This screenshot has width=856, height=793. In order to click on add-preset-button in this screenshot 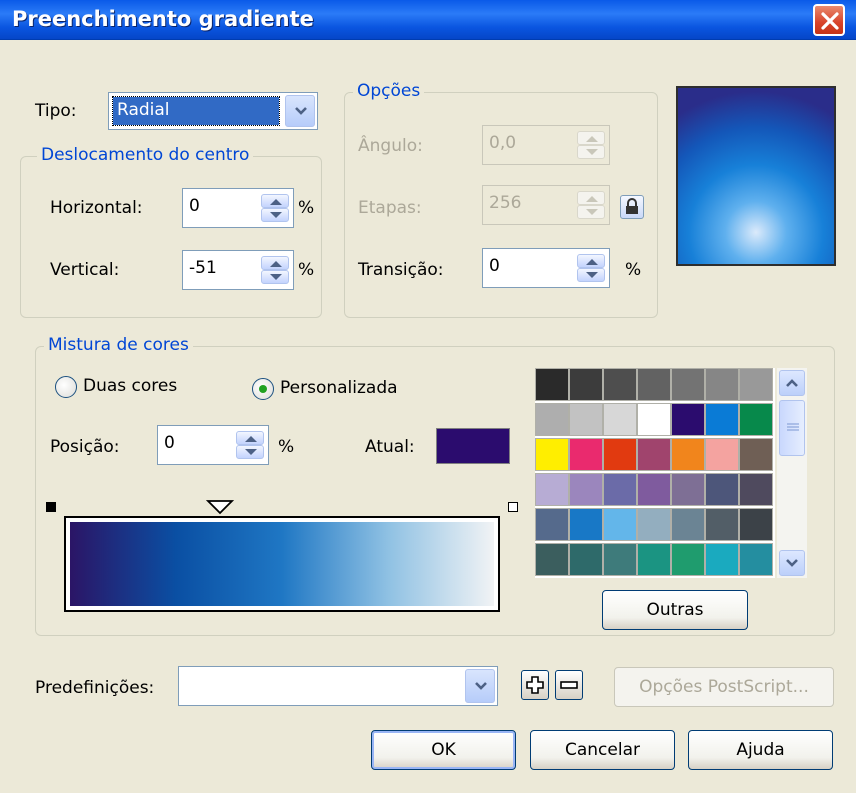, I will do `click(535, 685)`.